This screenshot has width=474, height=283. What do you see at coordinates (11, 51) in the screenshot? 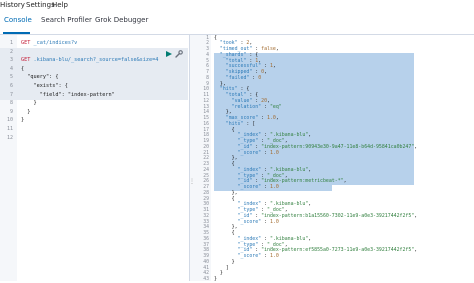
I see `request-line-number: 2` at bounding box center [11, 51].